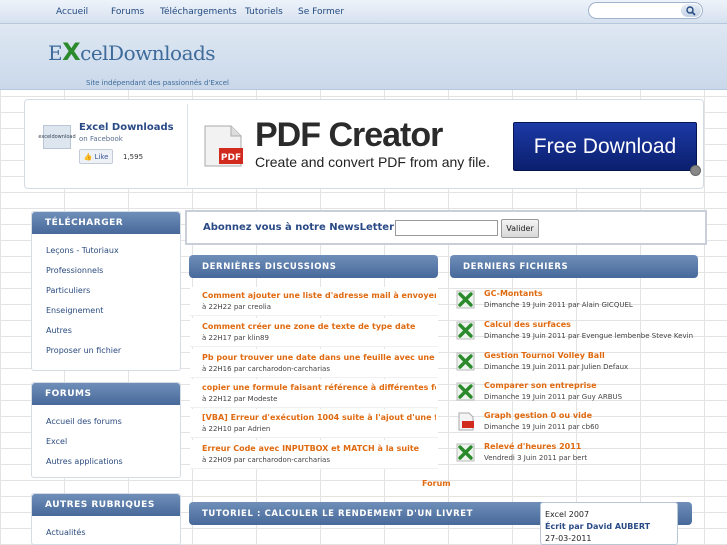 The height and width of the screenshot is (545, 727). What do you see at coordinates (84, 421) in the screenshot?
I see `sidebar-item-accueil-forums: Accueil des forums` at bounding box center [84, 421].